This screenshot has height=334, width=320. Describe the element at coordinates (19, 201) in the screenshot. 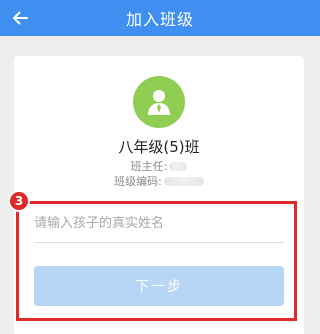

I see `step-badge: 3` at that location.